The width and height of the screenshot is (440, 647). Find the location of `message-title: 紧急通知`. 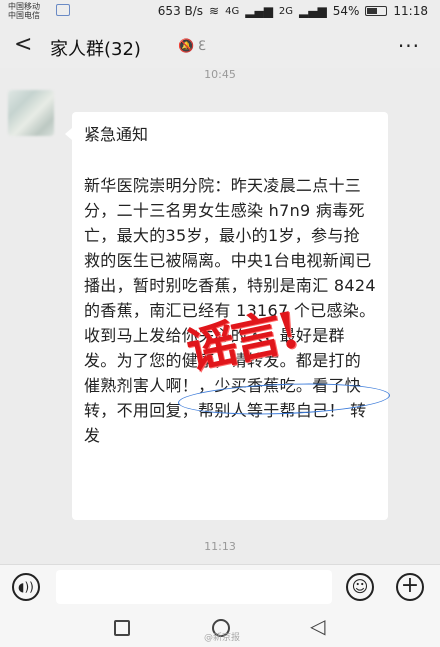

message-title: 紧急通知 is located at coordinates (116, 134).